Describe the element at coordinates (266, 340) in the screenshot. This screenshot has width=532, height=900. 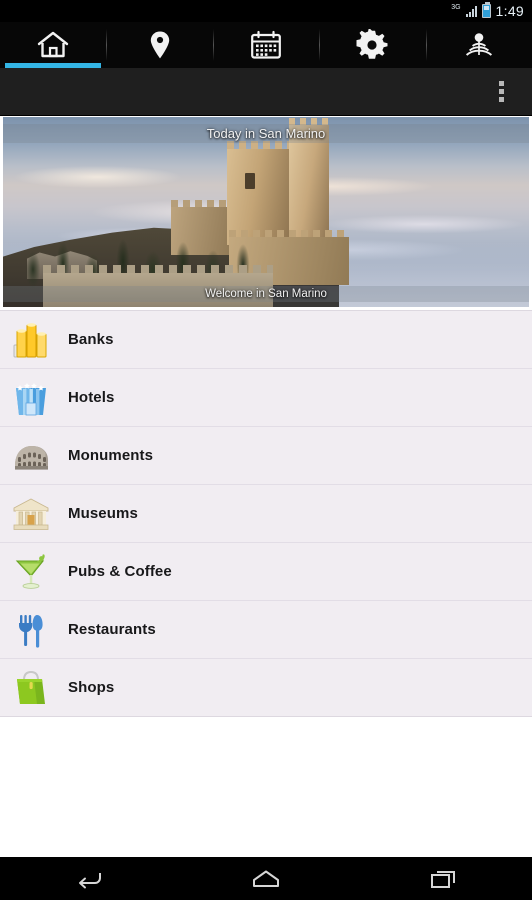
I see `list-item-banks: Banks` at that location.